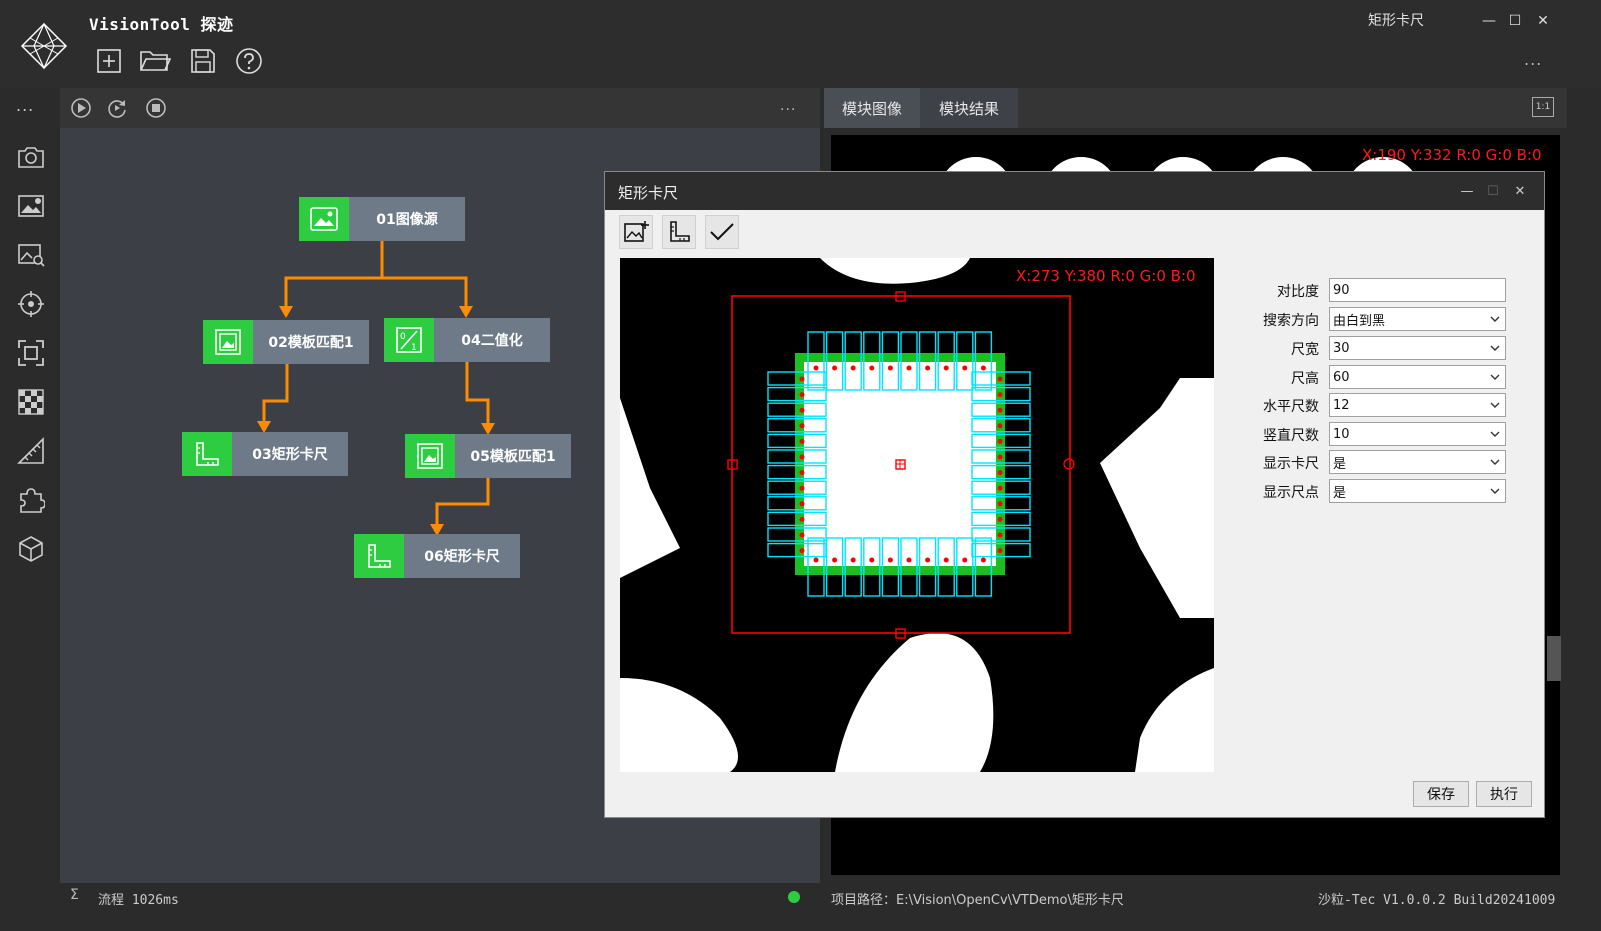 The image size is (1601, 931). What do you see at coordinates (155, 61) in the screenshot?
I see `open-folder-icon` at bounding box center [155, 61].